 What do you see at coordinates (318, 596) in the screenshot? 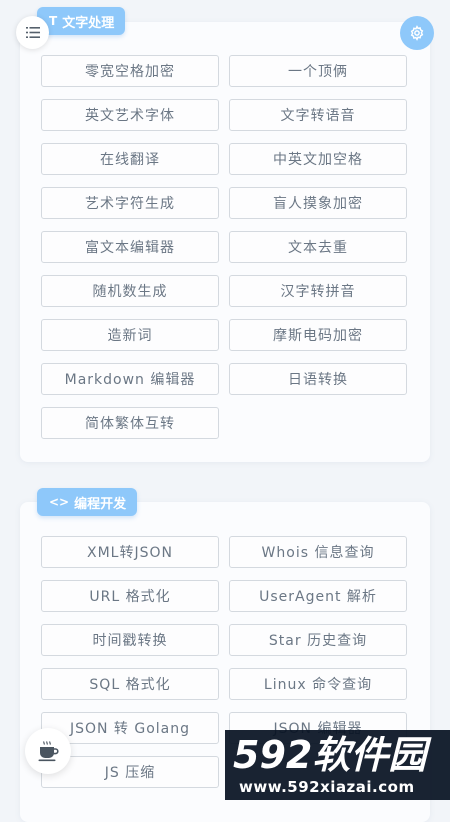
I see `tool-button: UserAgent 解析` at bounding box center [318, 596].